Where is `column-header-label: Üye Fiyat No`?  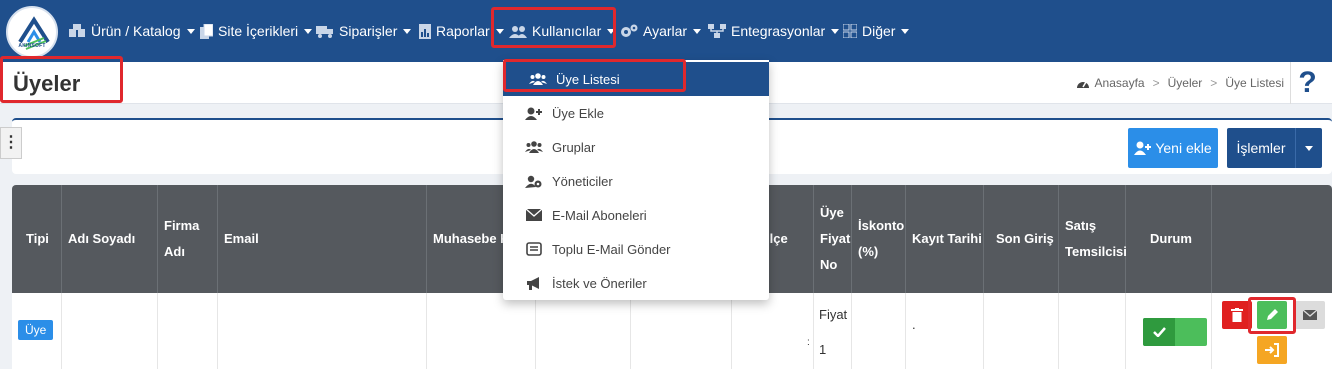
column-header-label: Üye Fiyat No is located at coordinates (835, 238).